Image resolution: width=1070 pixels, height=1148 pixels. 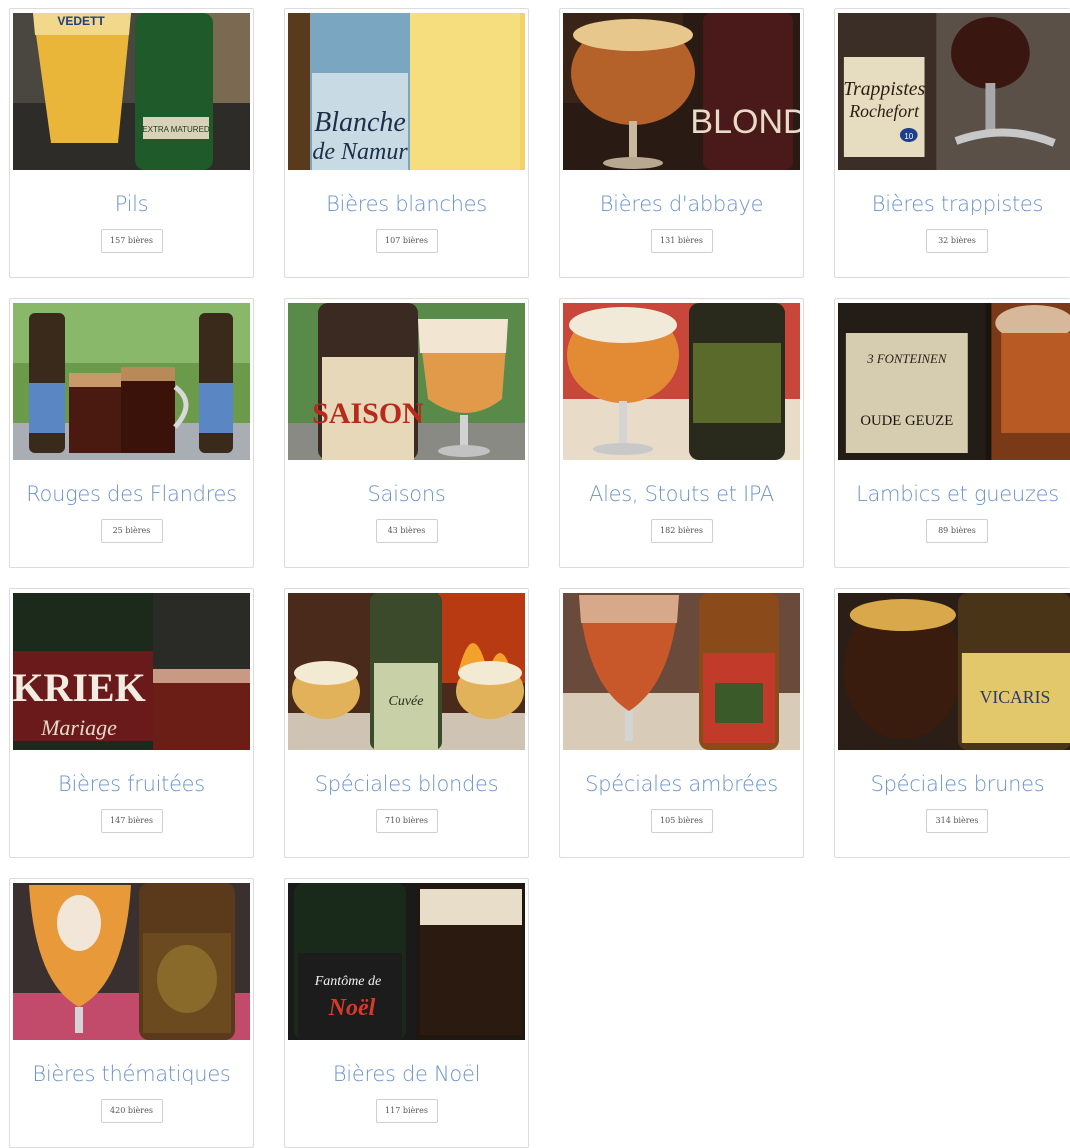 I want to click on vicaris-label: VICARIS, so click(x=1015, y=697).